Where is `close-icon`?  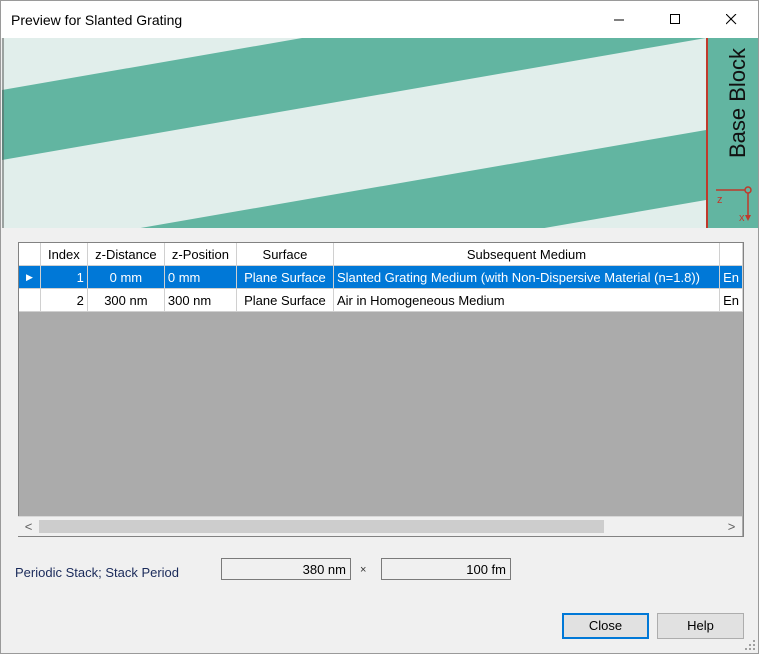
close-icon is located at coordinates (730, 18).